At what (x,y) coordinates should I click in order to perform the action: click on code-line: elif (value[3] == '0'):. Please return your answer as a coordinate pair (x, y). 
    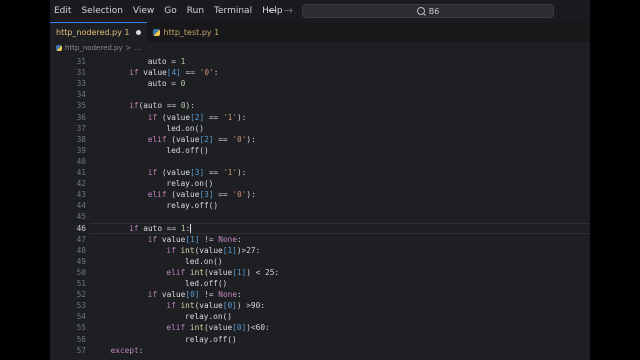
    Looking at the image, I should click on (202, 194).